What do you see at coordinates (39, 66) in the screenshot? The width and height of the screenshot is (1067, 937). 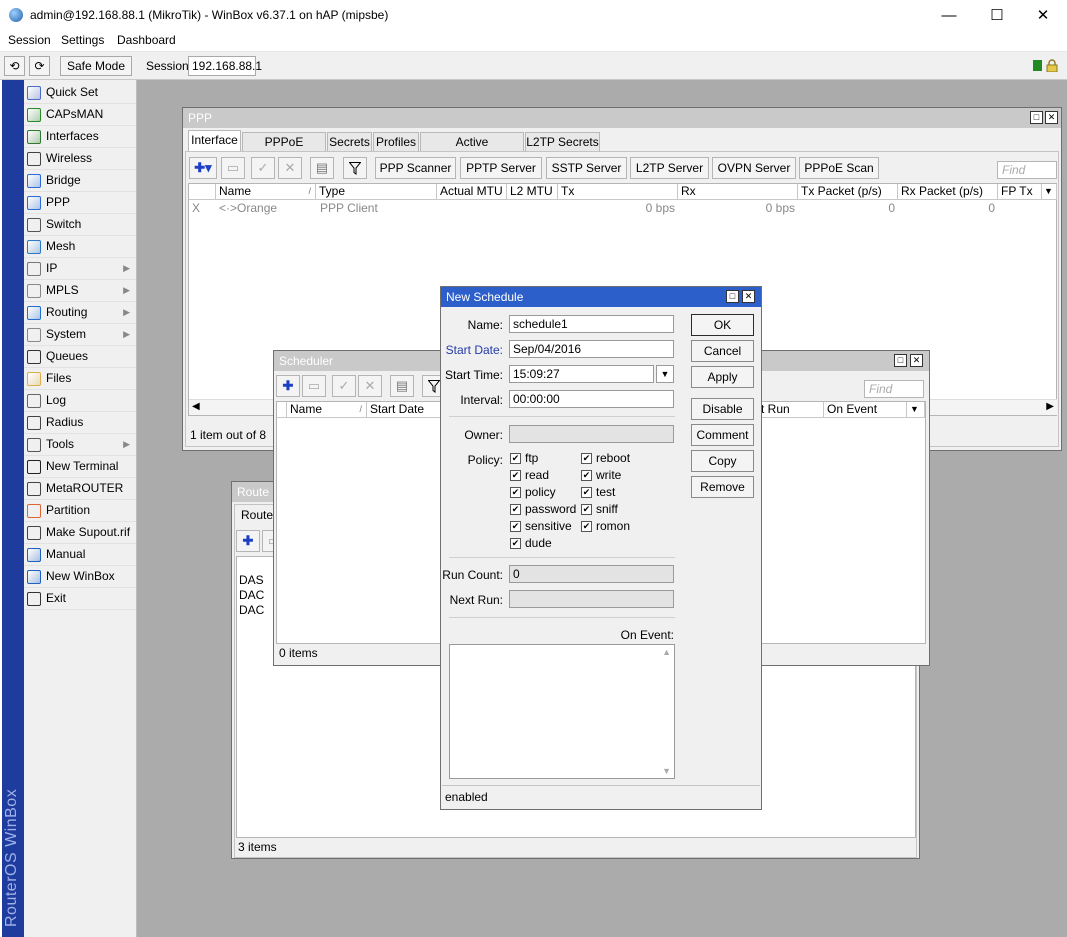 I see `redo-button: ⟳` at bounding box center [39, 66].